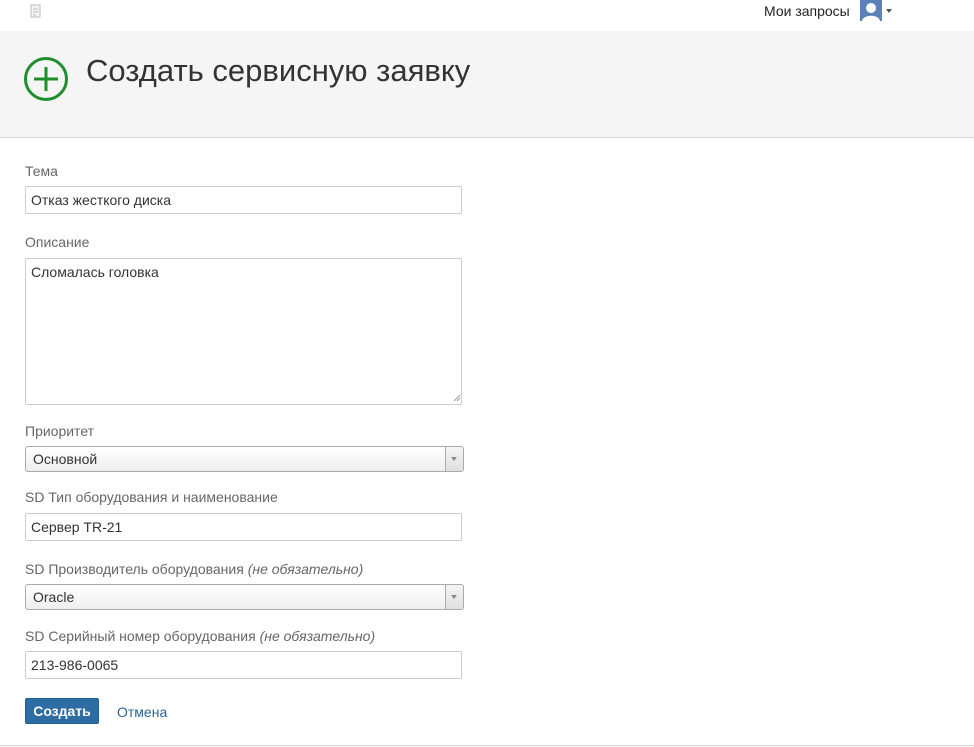 Image resolution: width=974 pixels, height=747 pixels. Describe the element at coordinates (151, 497) in the screenshot. I see `equipment-type-label: SD Тип оборудования и наименование` at that location.